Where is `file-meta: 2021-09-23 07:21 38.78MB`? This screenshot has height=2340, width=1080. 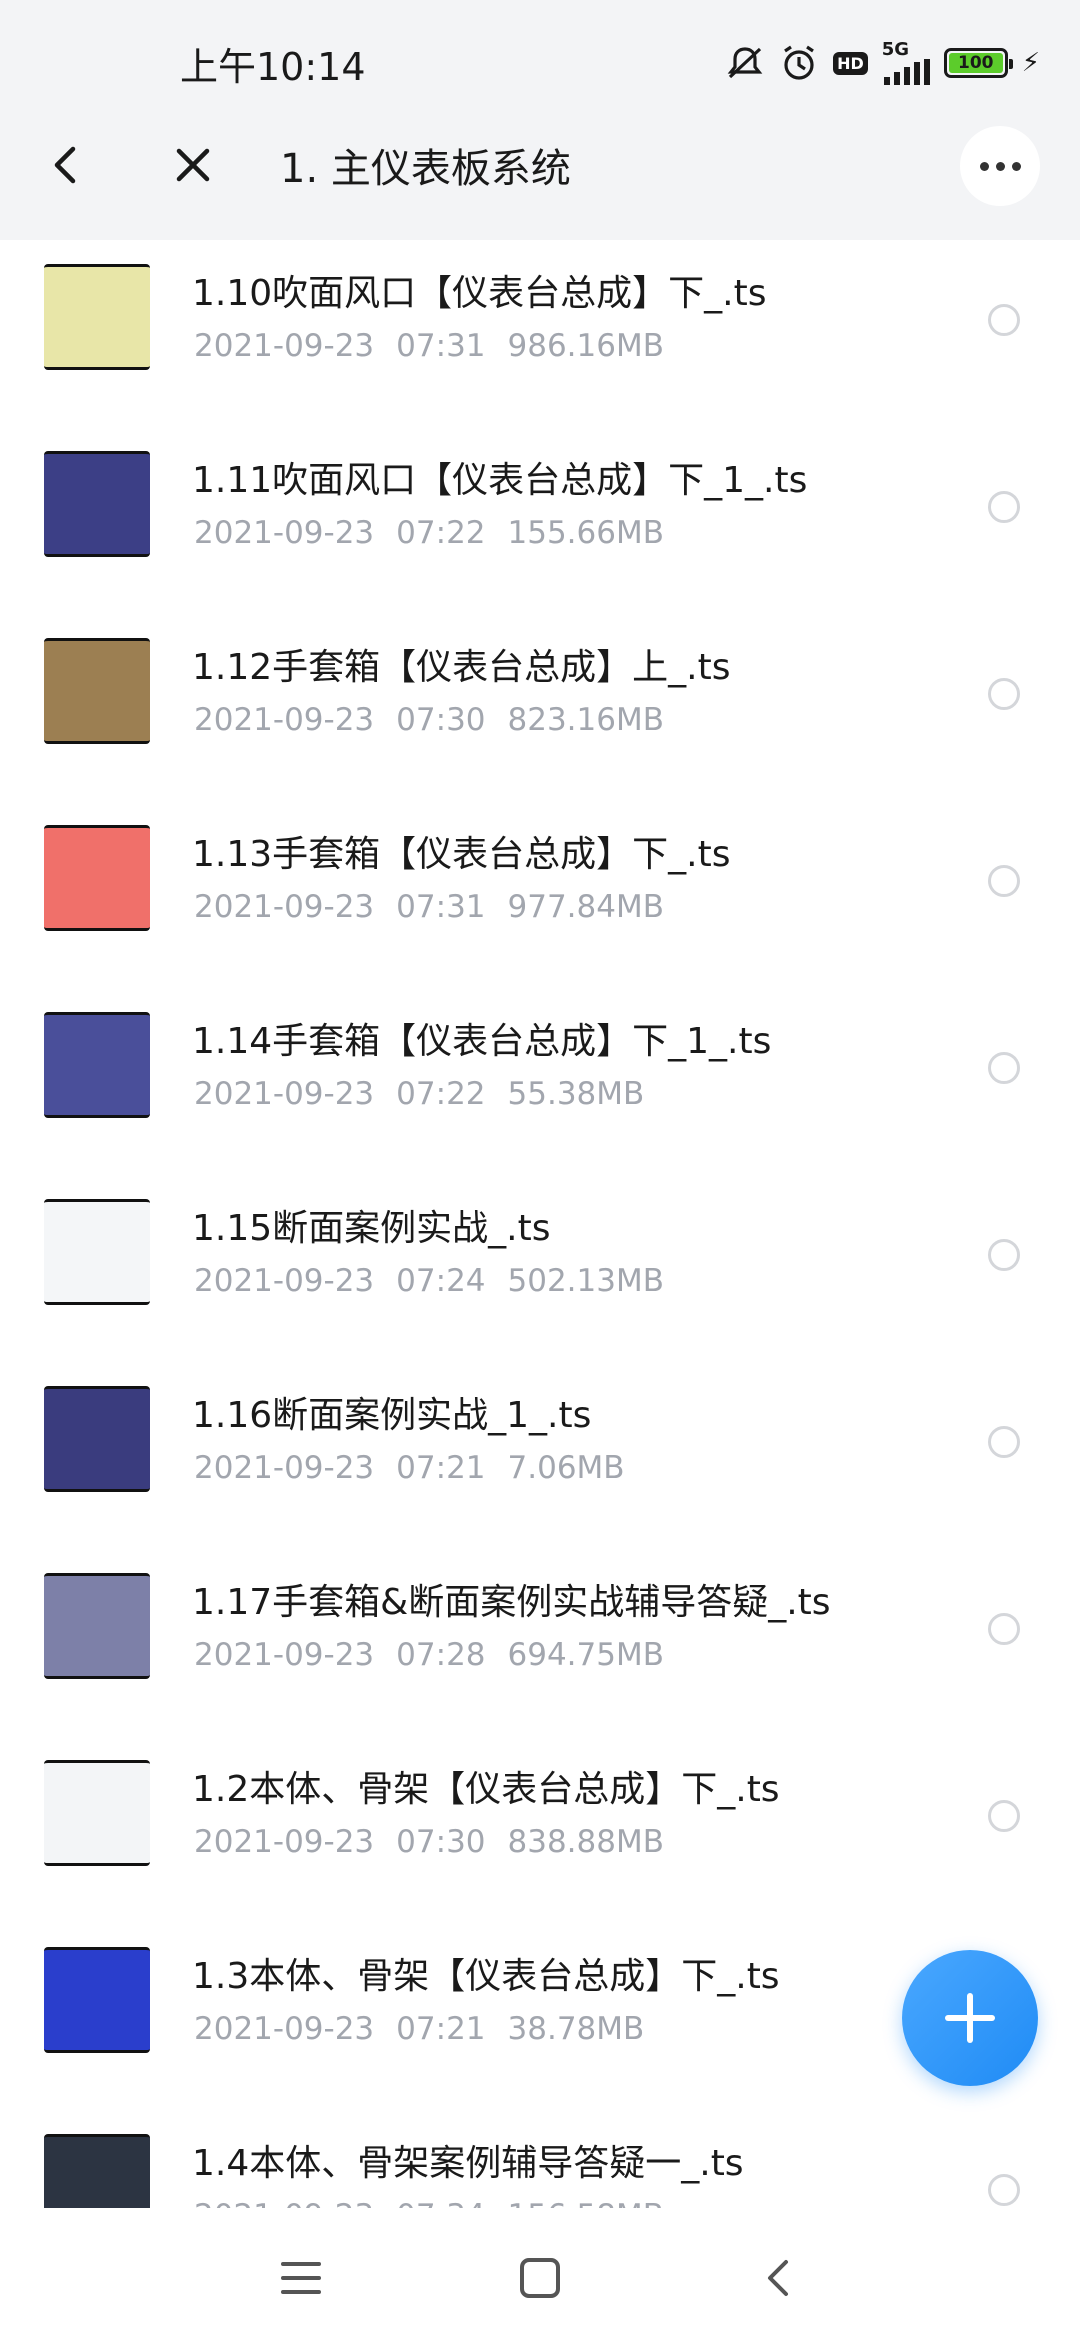 file-meta: 2021-09-23 07:21 38.78MB is located at coordinates (419, 2029).